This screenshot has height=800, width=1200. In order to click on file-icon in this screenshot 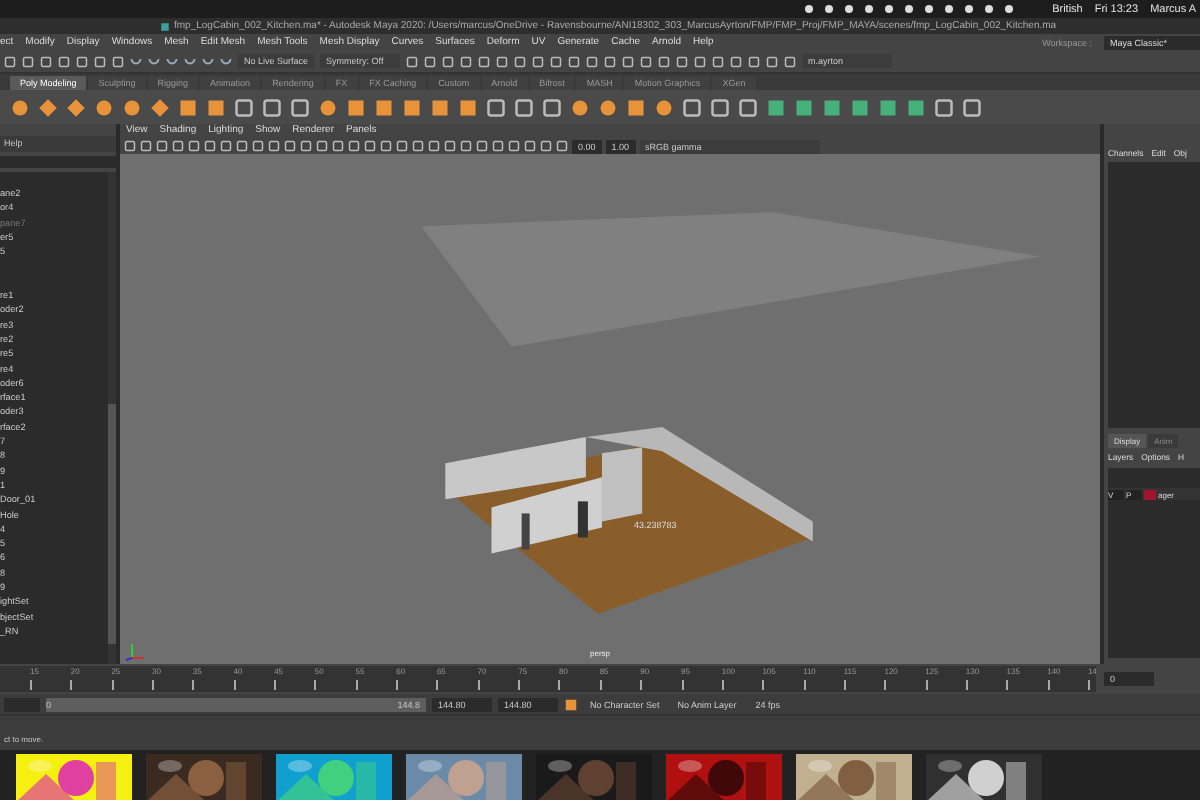, I will do `click(165, 26)`.